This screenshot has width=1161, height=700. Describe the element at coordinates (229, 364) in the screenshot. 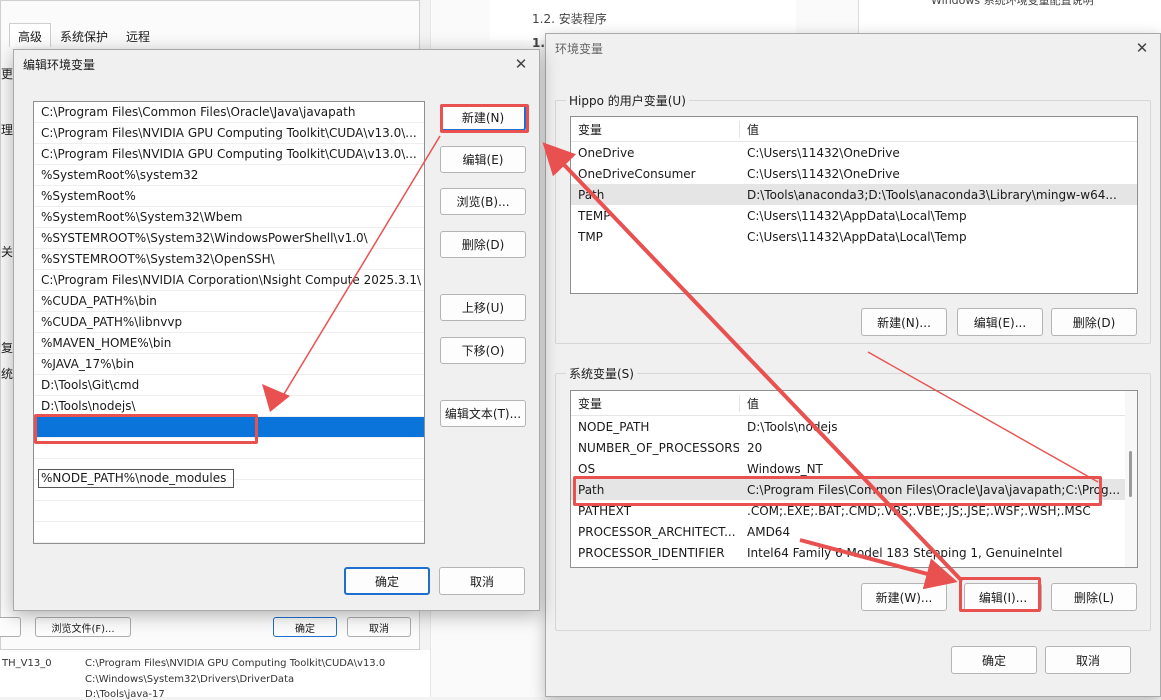

I see `list-item: %JAVA_17%\bin` at that location.